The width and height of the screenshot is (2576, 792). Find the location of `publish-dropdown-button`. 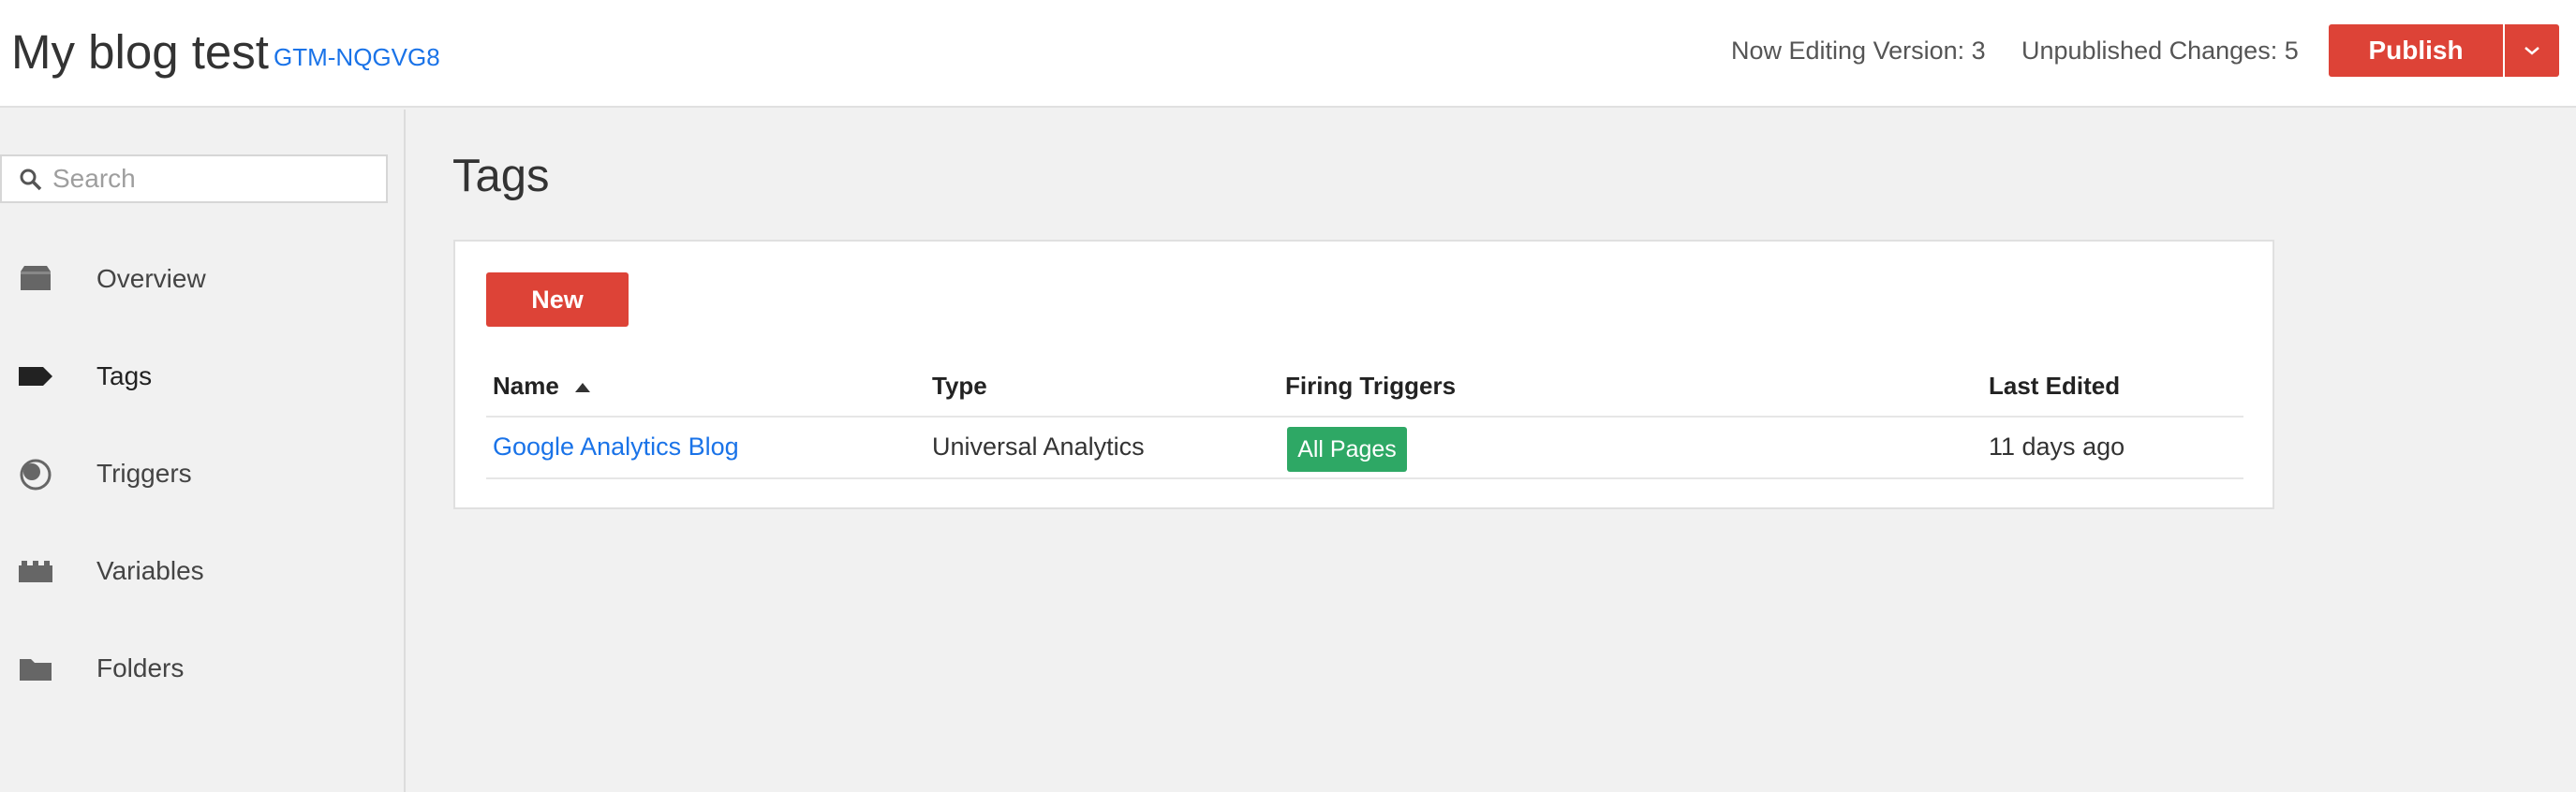

publish-dropdown-button is located at coordinates (2532, 50).